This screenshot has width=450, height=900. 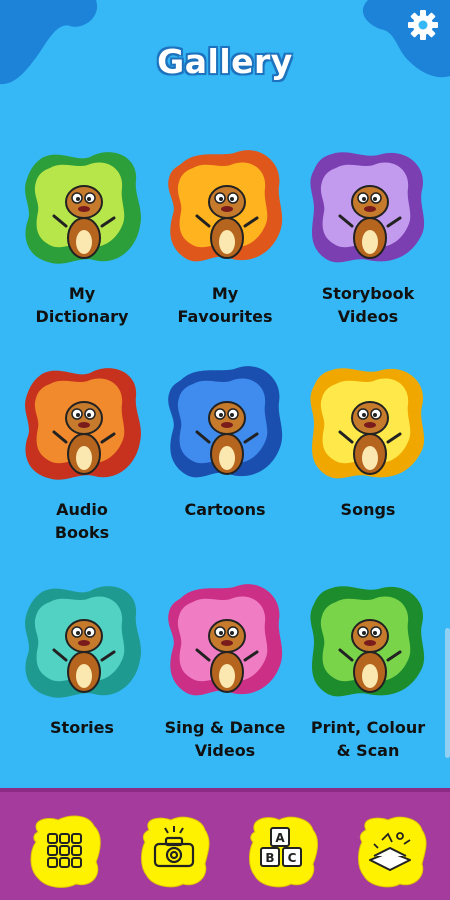 I want to click on svg-text: A, so click(x=280, y=838).